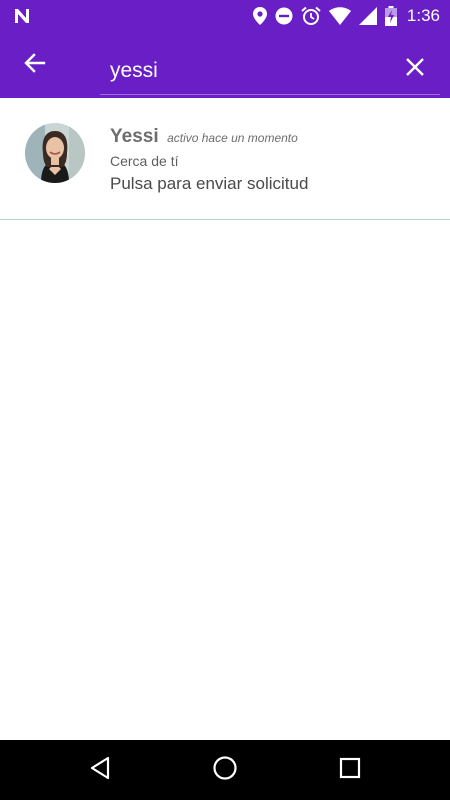  I want to click on status-bar: 1:36, so click(225, 16).